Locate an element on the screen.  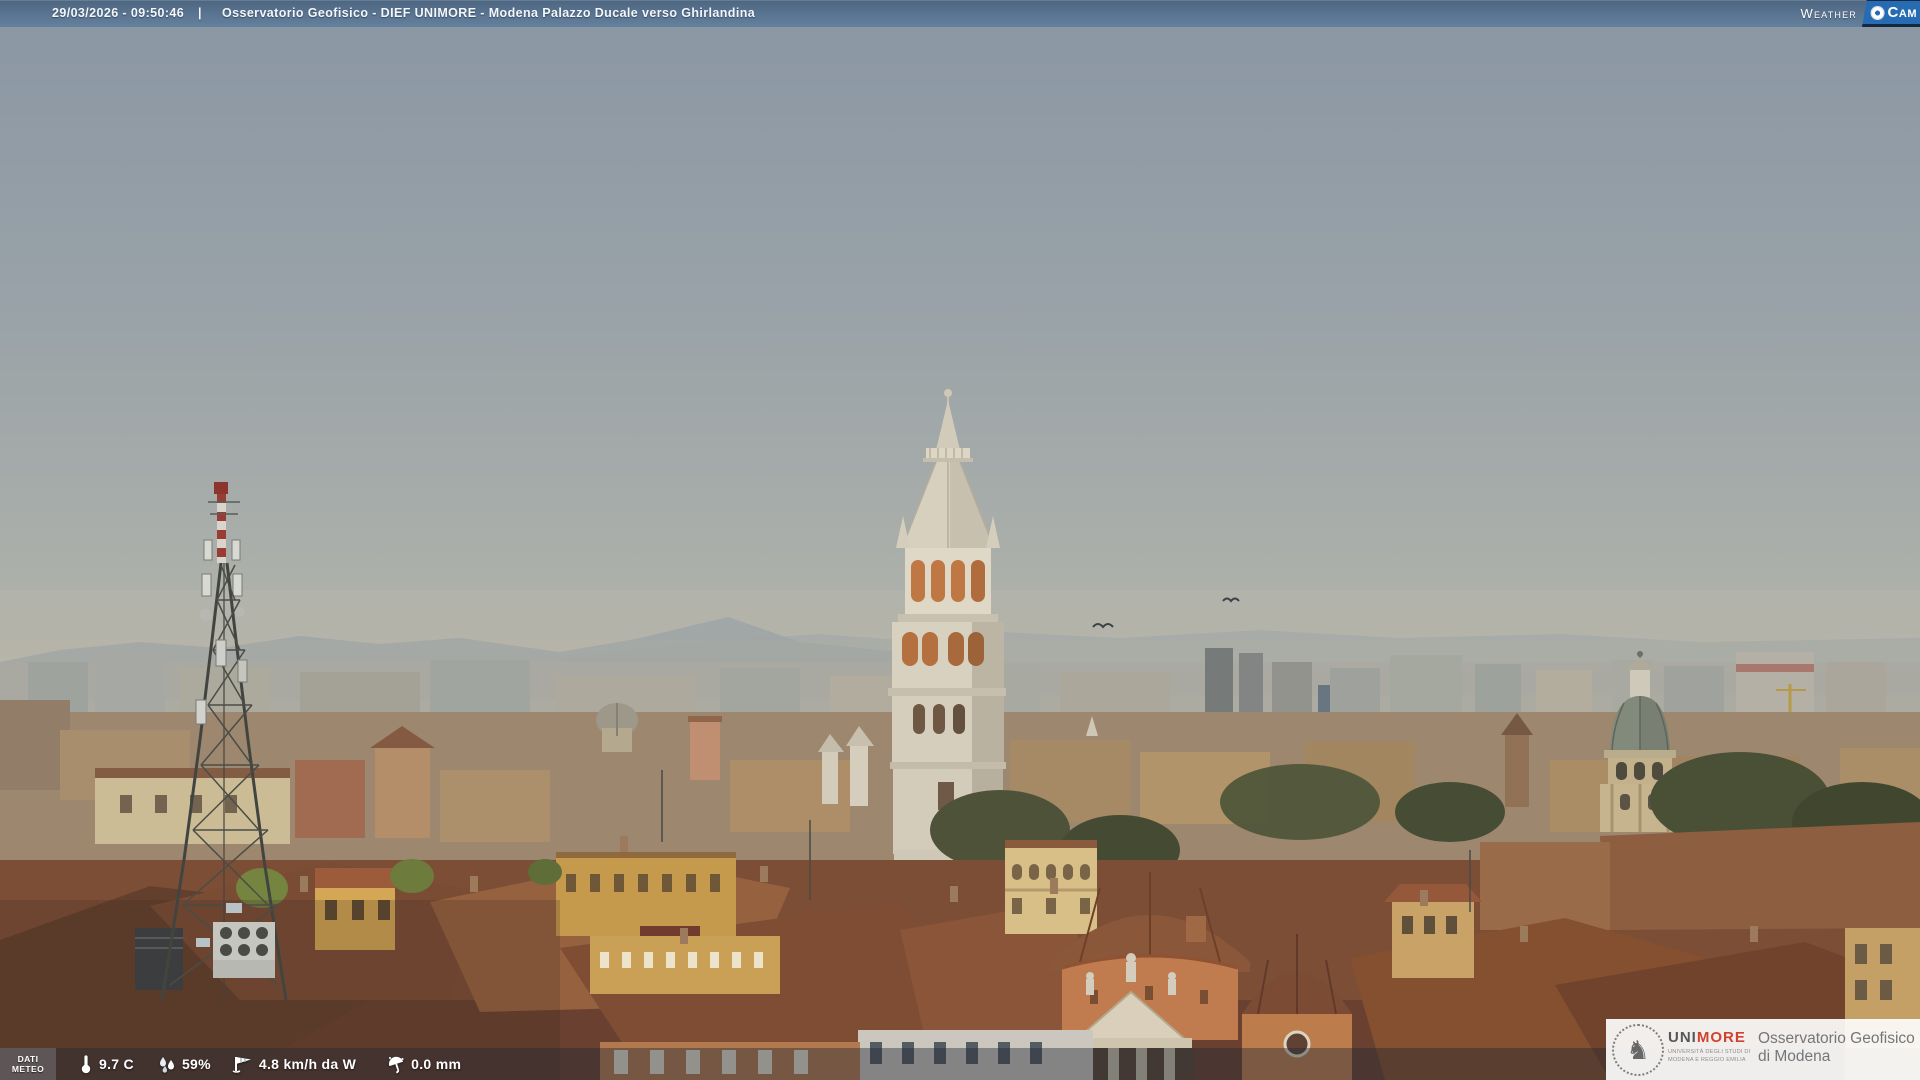
unimore-seal-icon: ♞ is located at coordinates (1638, 1050).